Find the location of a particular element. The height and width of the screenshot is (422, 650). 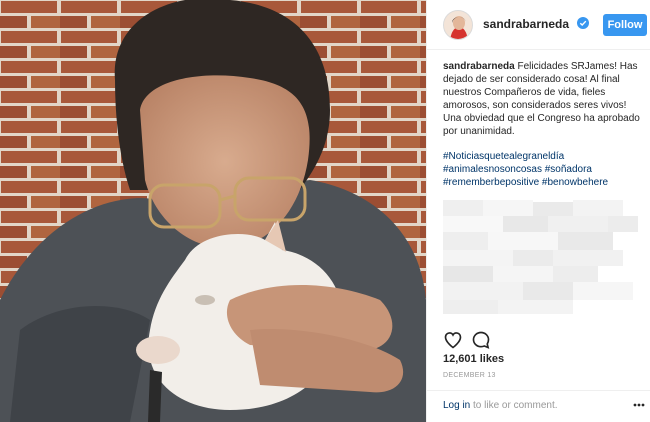

hashtag-line: #animalesnosoncosas #soñadora is located at coordinates (543, 169).